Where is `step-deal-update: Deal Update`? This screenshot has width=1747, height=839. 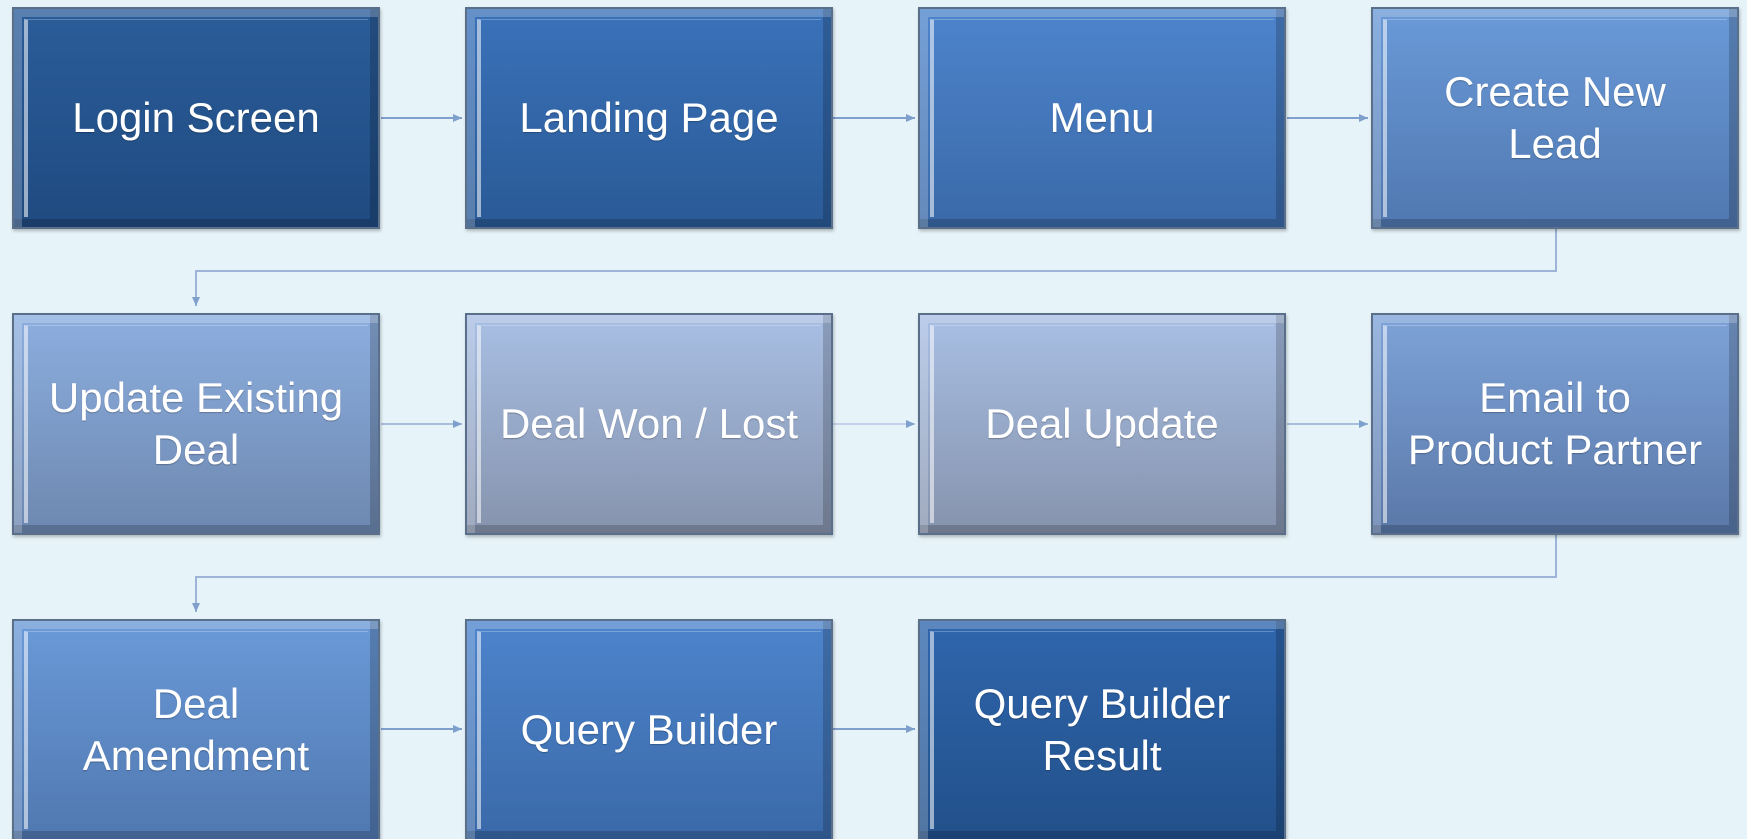
step-deal-update: Deal Update is located at coordinates (1102, 424).